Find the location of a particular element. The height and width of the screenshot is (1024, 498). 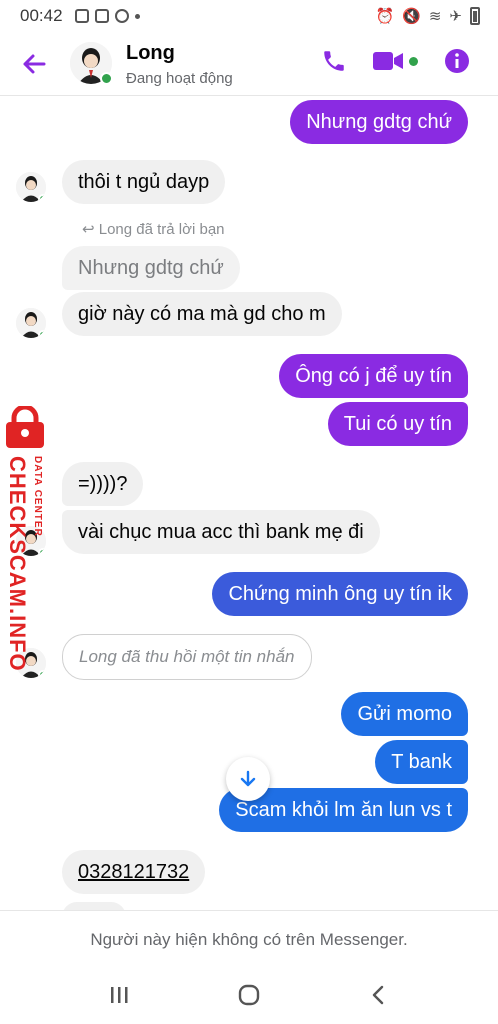

message-outgoing: T bank is located at coordinates (421, 762).